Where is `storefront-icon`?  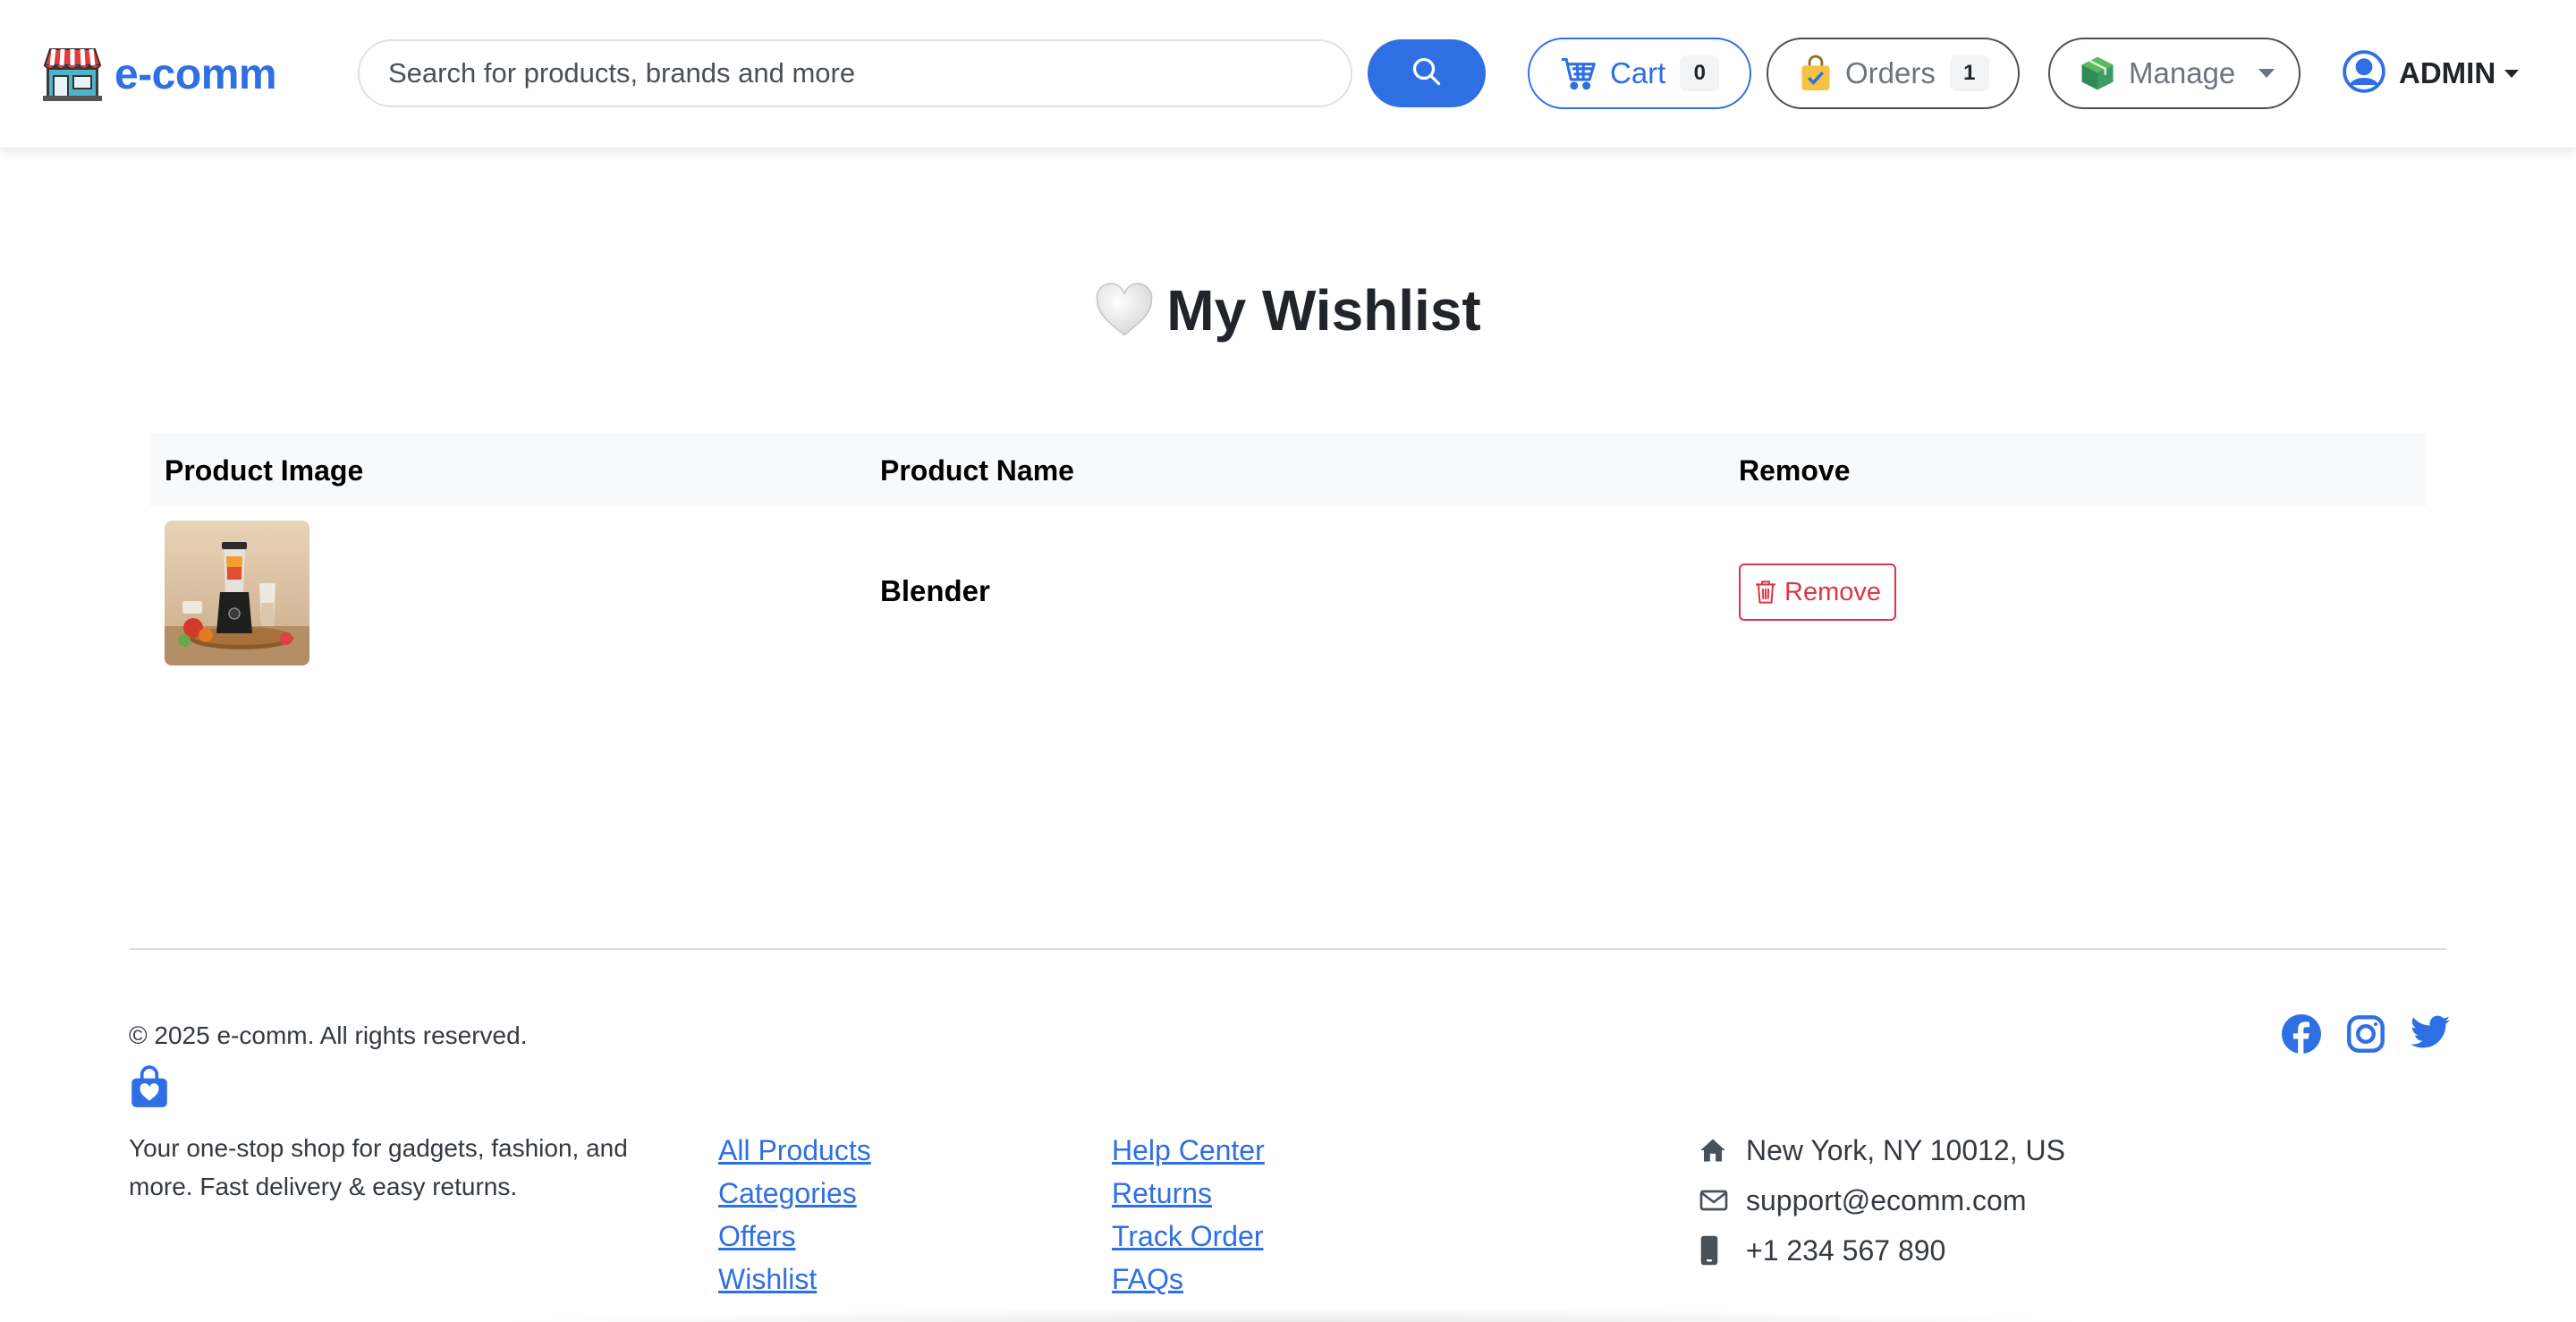 storefront-icon is located at coordinates (72, 74).